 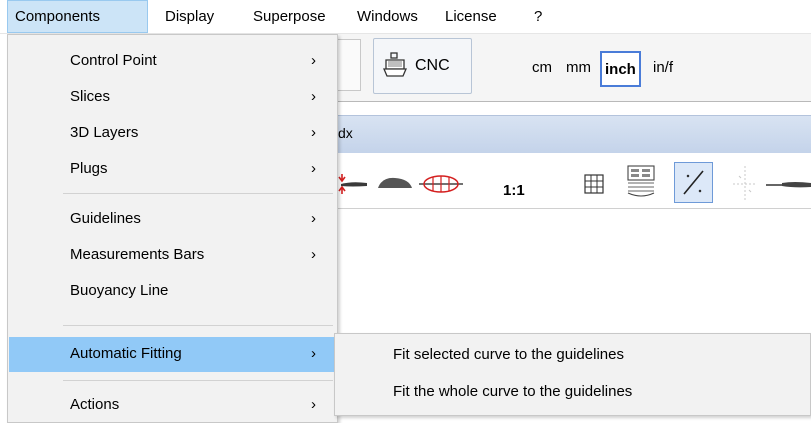 I want to click on submenu-item-label: Fit selected curve to the guidelines, so click(x=508, y=354).